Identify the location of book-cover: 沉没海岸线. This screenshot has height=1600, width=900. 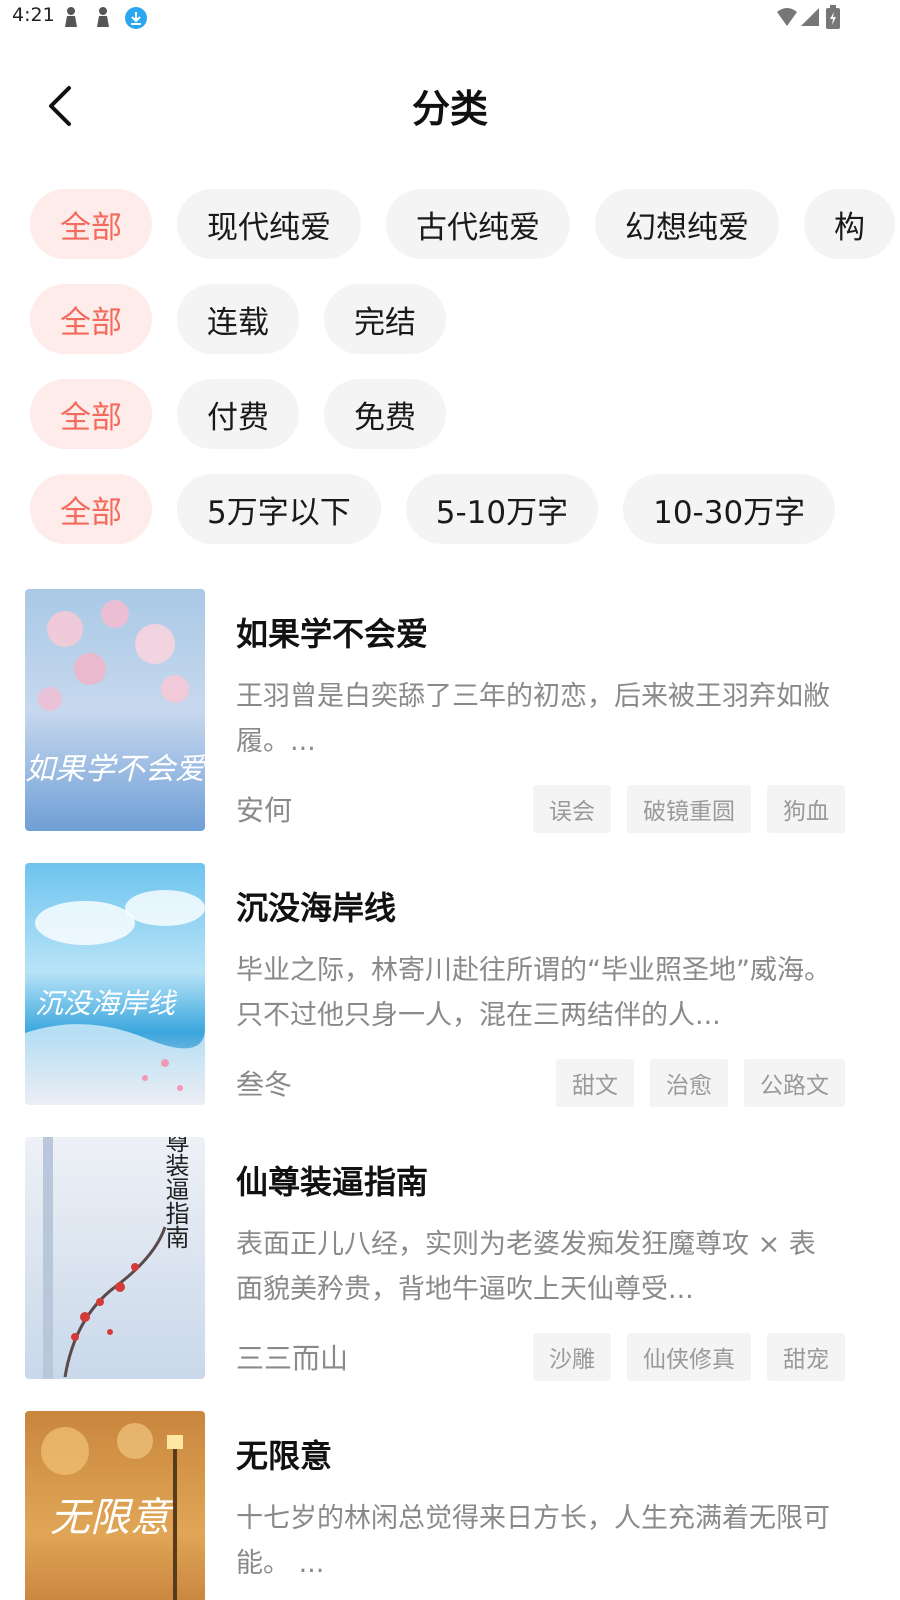
(115, 984).